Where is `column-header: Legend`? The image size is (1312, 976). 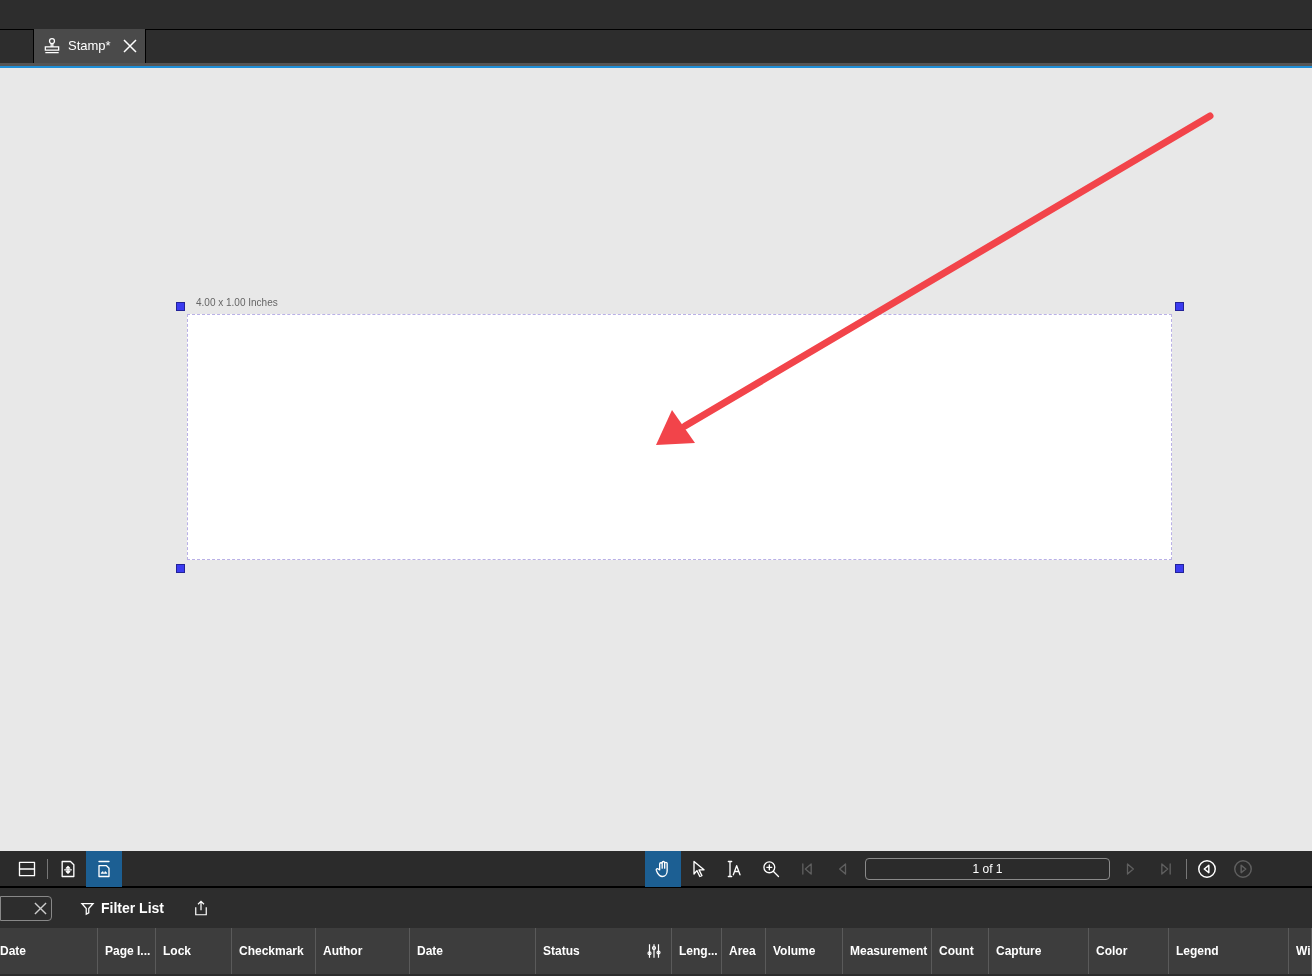
column-header: Legend is located at coordinates (1229, 951).